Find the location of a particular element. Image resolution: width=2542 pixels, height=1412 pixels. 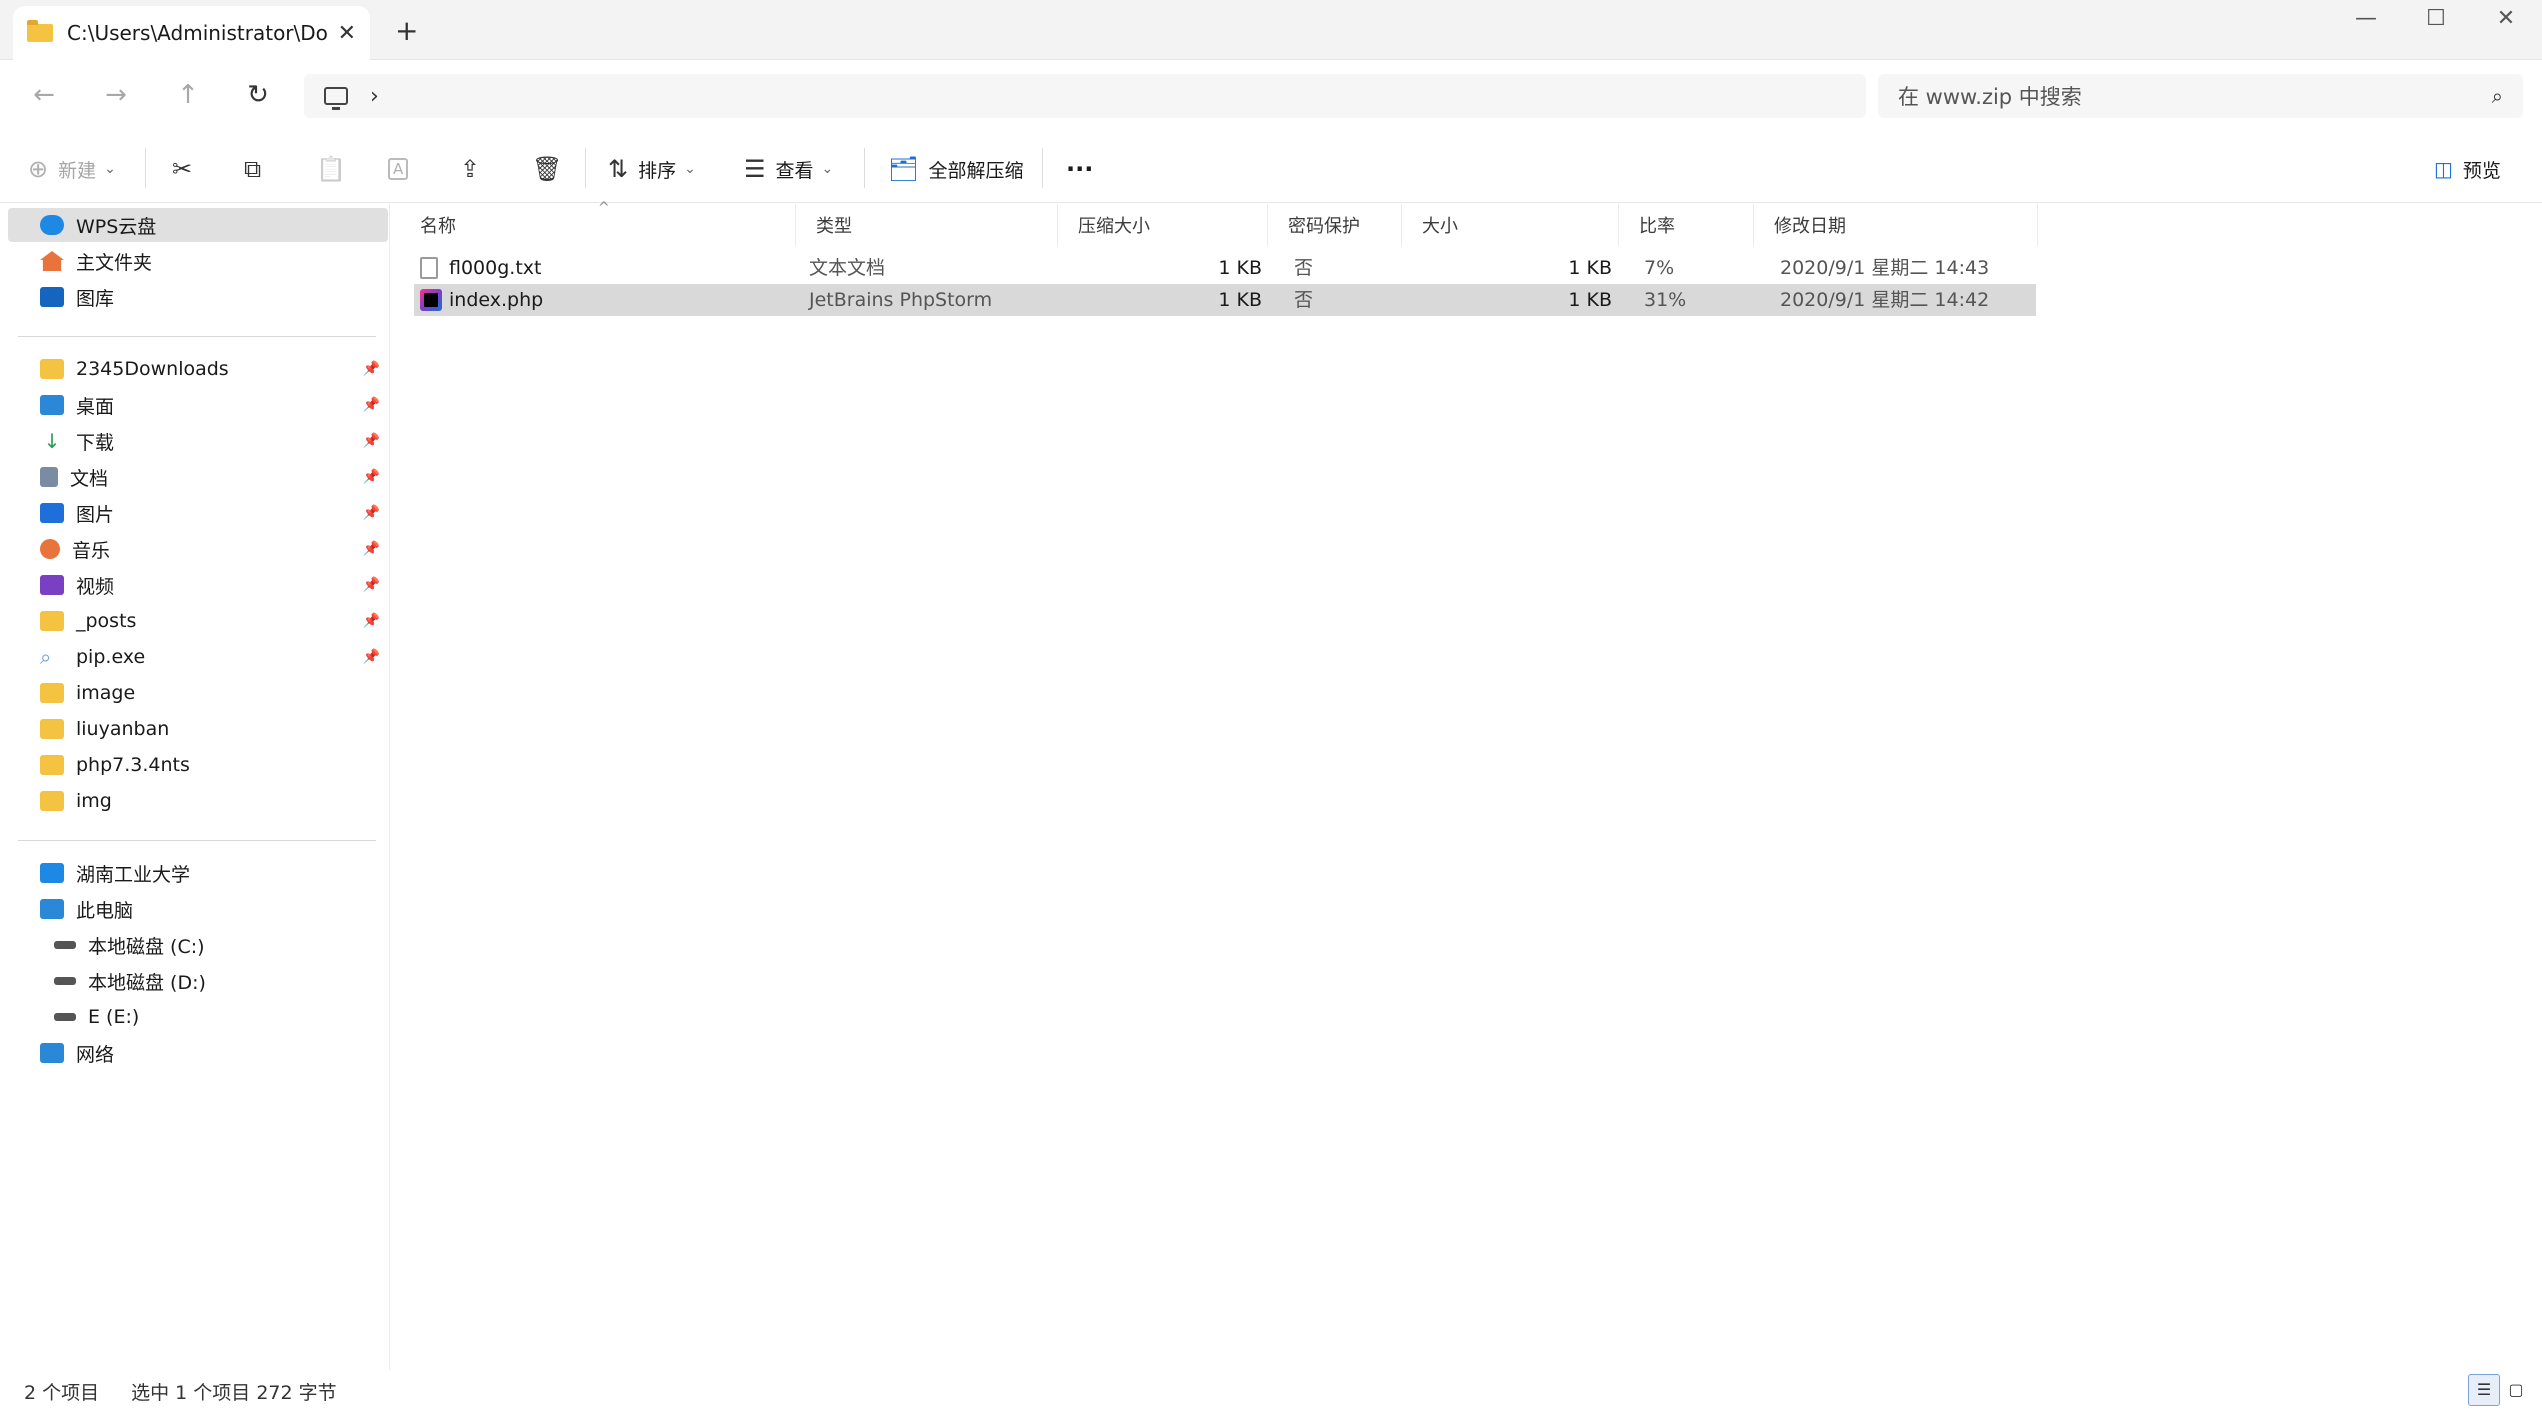

sidebar-item-php734nts: php7.3.4nts is located at coordinates (198, 765).